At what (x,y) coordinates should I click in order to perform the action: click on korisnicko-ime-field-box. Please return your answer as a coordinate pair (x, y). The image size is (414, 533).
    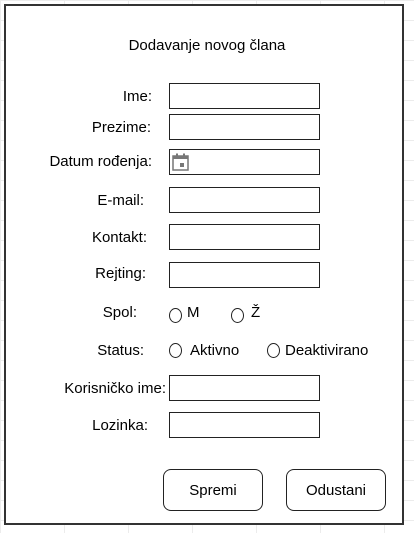
    Looking at the image, I should click on (244, 388).